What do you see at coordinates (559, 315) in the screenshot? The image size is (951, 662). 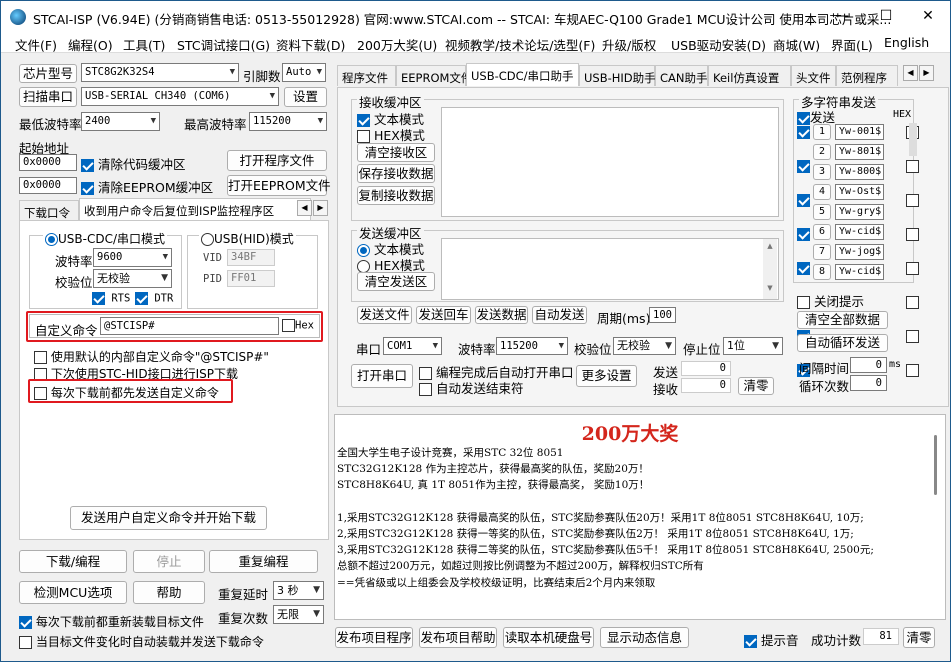 I see `auto-send-button: 自动发送` at bounding box center [559, 315].